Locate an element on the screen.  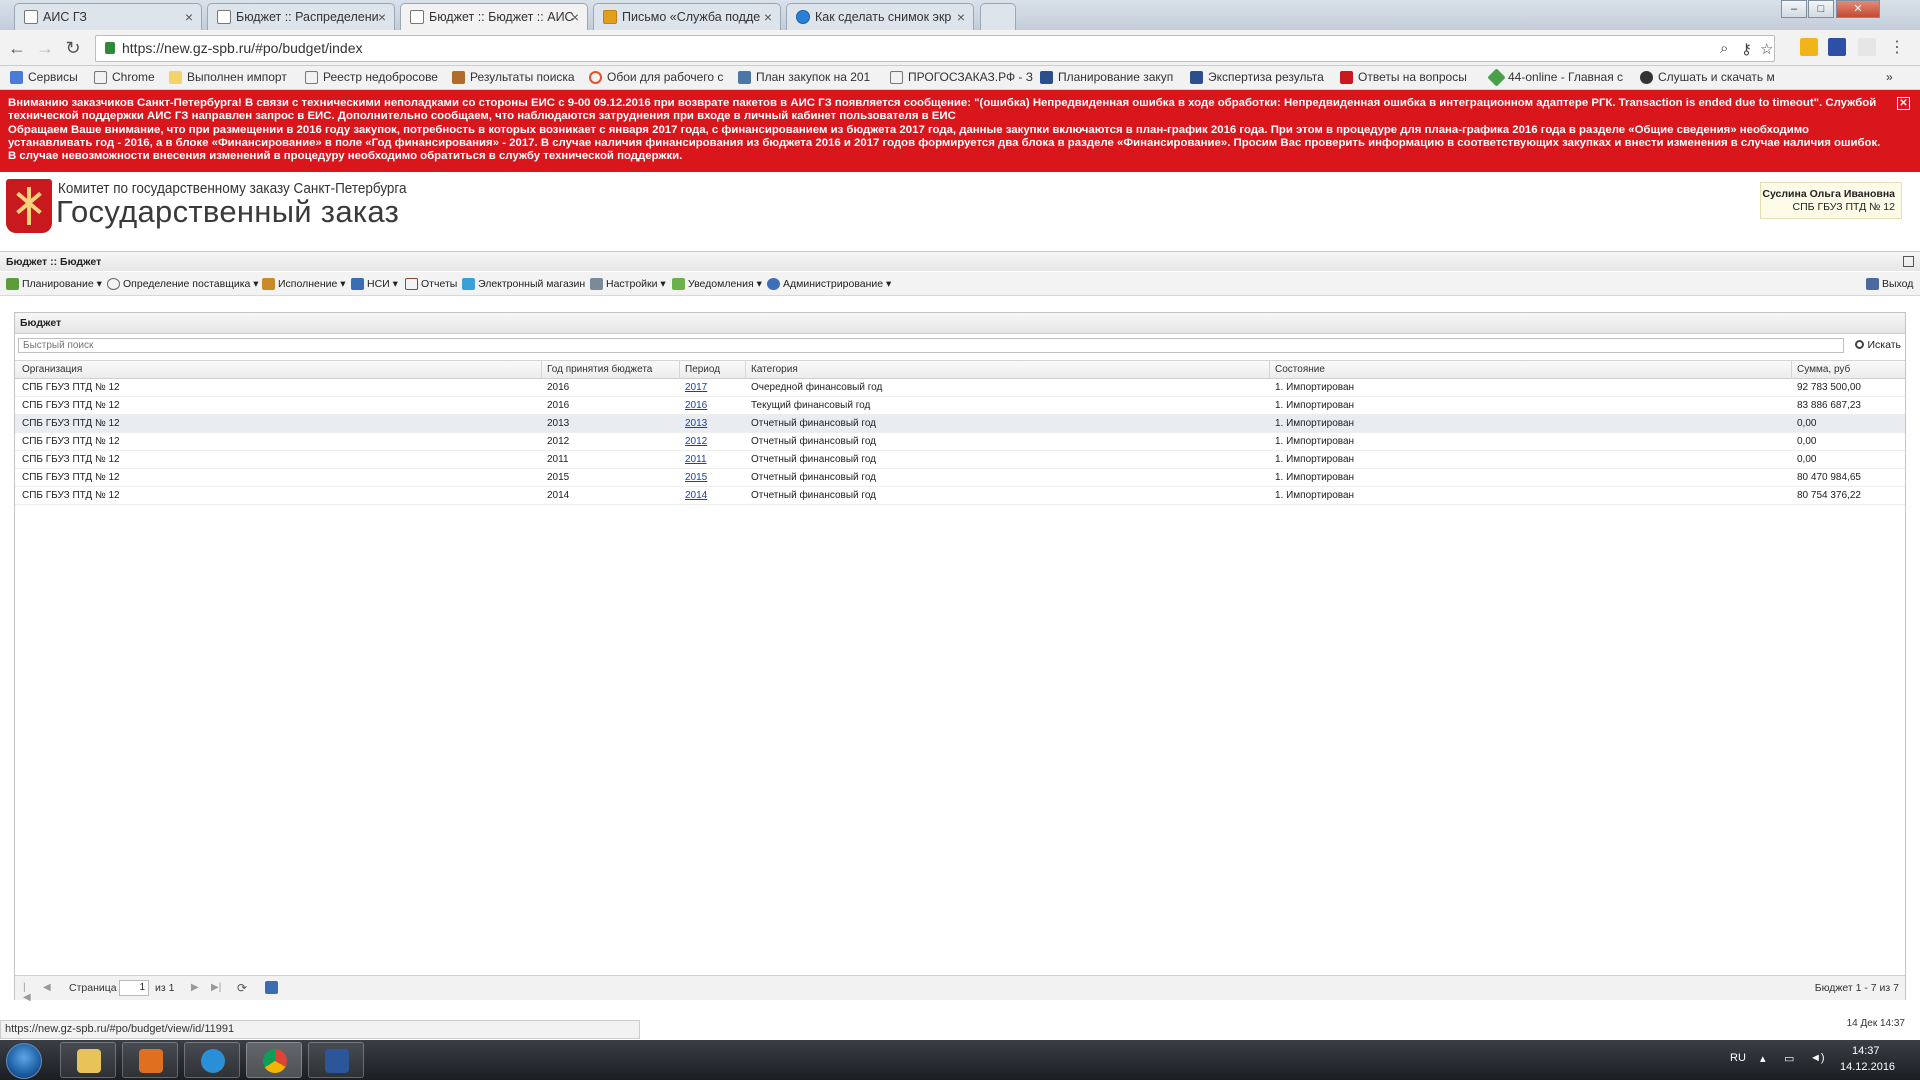
column-header: Период is located at coordinates (713, 370).